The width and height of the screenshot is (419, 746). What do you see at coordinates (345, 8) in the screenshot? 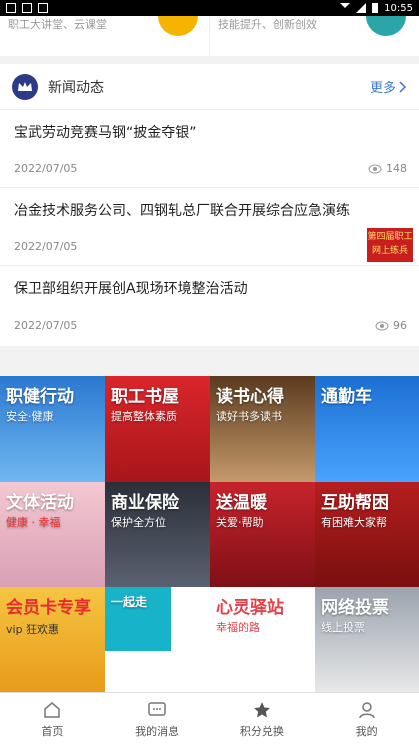
I see `wifi-icon` at bounding box center [345, 8].